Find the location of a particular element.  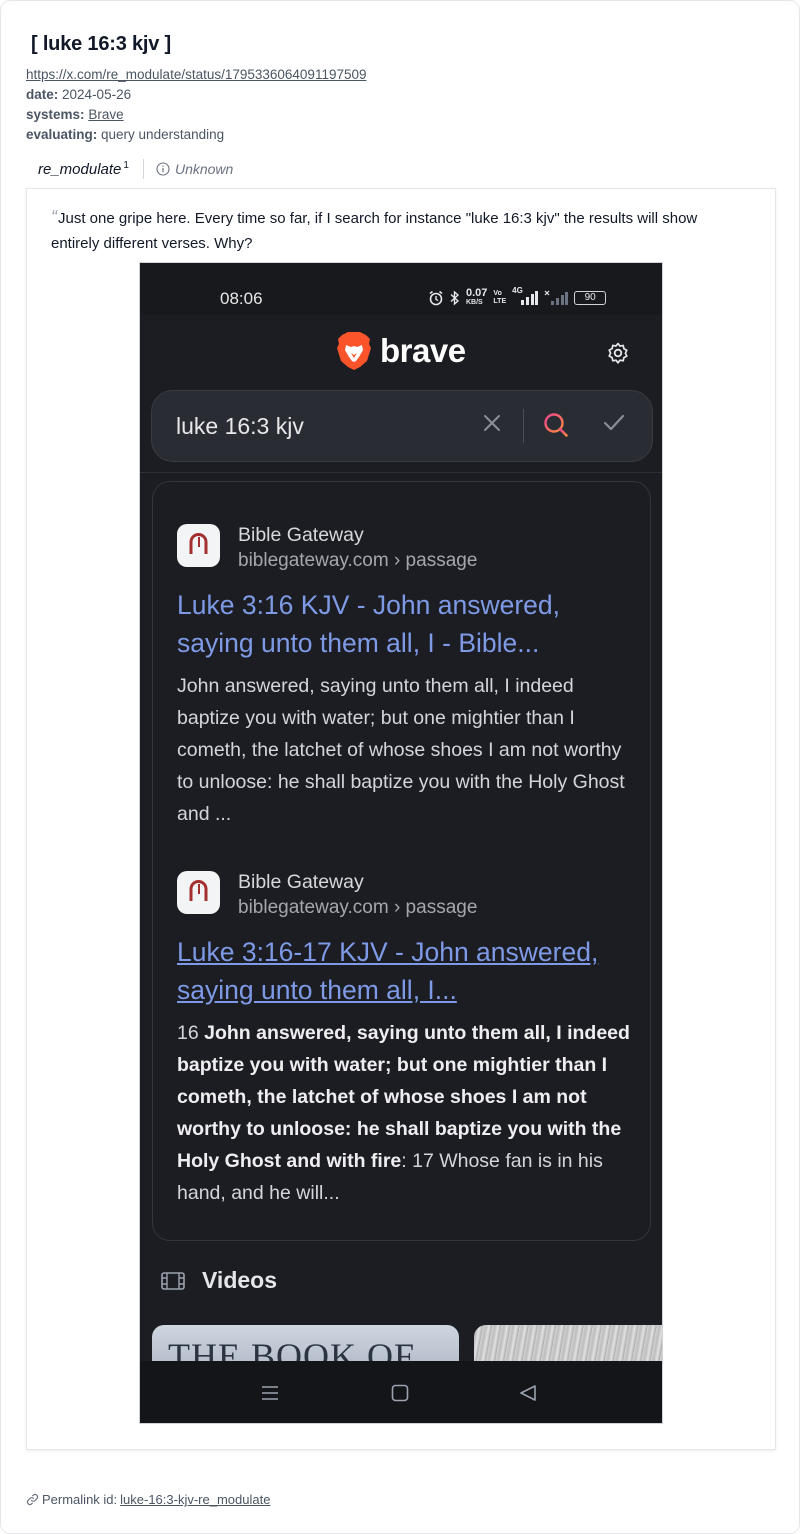

header-divider is located at coordinates (401, 472).